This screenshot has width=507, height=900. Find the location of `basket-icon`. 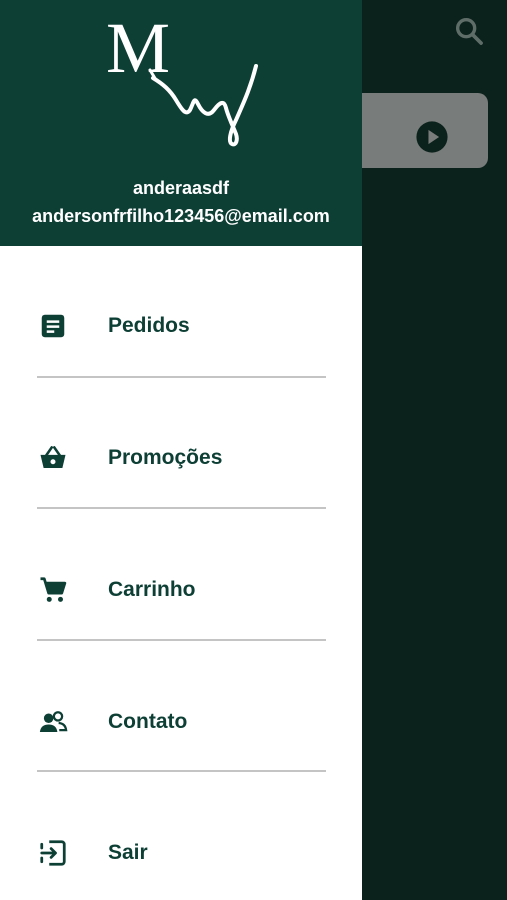

basket-icon is located at coordinates (53, 457).